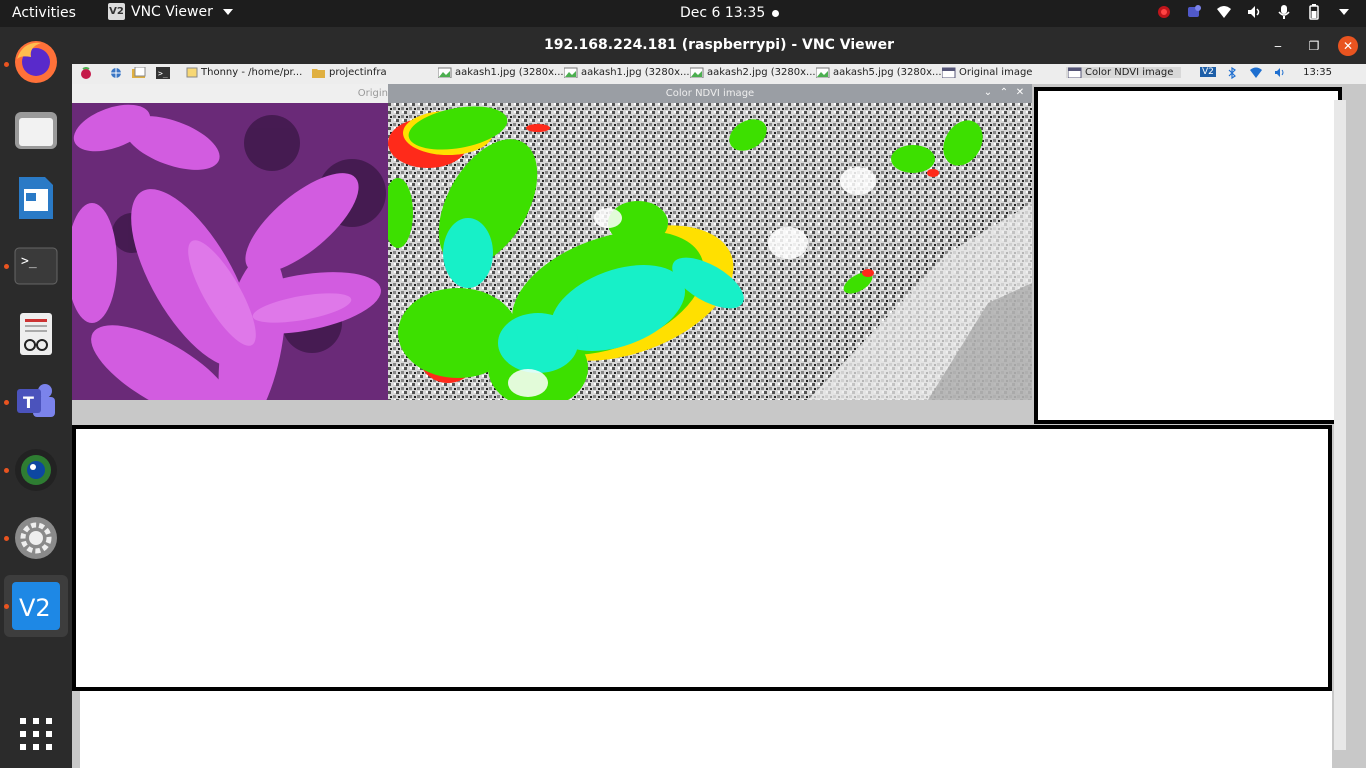 The height and width of the screenshot is (768, 1366). I want to click on battery-icon, so click(1314, 12).